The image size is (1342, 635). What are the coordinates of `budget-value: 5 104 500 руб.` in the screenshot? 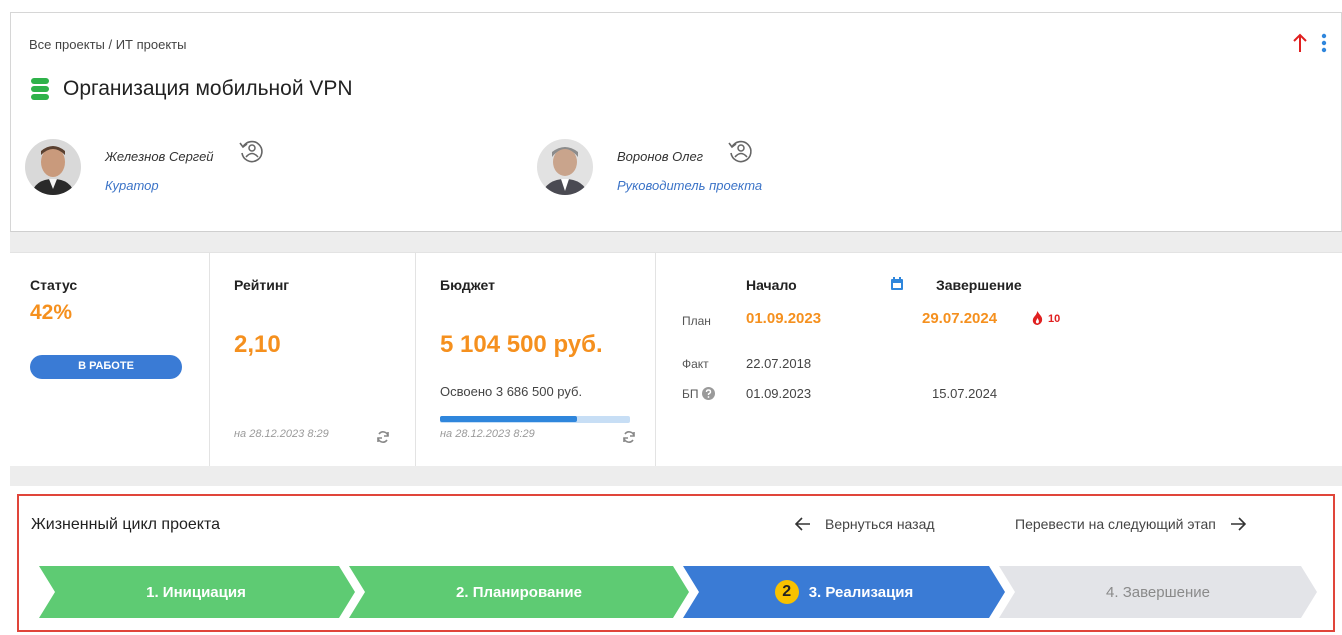 It's located at (521, 344).